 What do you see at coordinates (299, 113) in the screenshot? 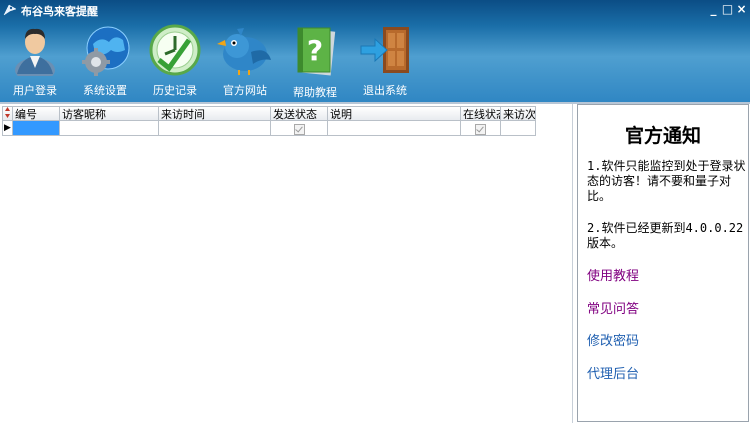
I see `column-header-send-status: 发送状态` at bounding box center [299, 113].